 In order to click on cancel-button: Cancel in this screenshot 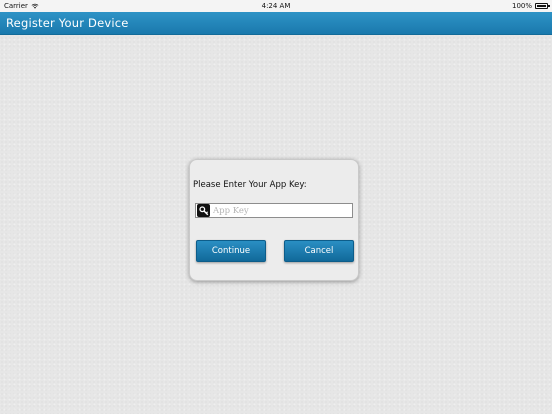, I will do `click(319, 251)`.